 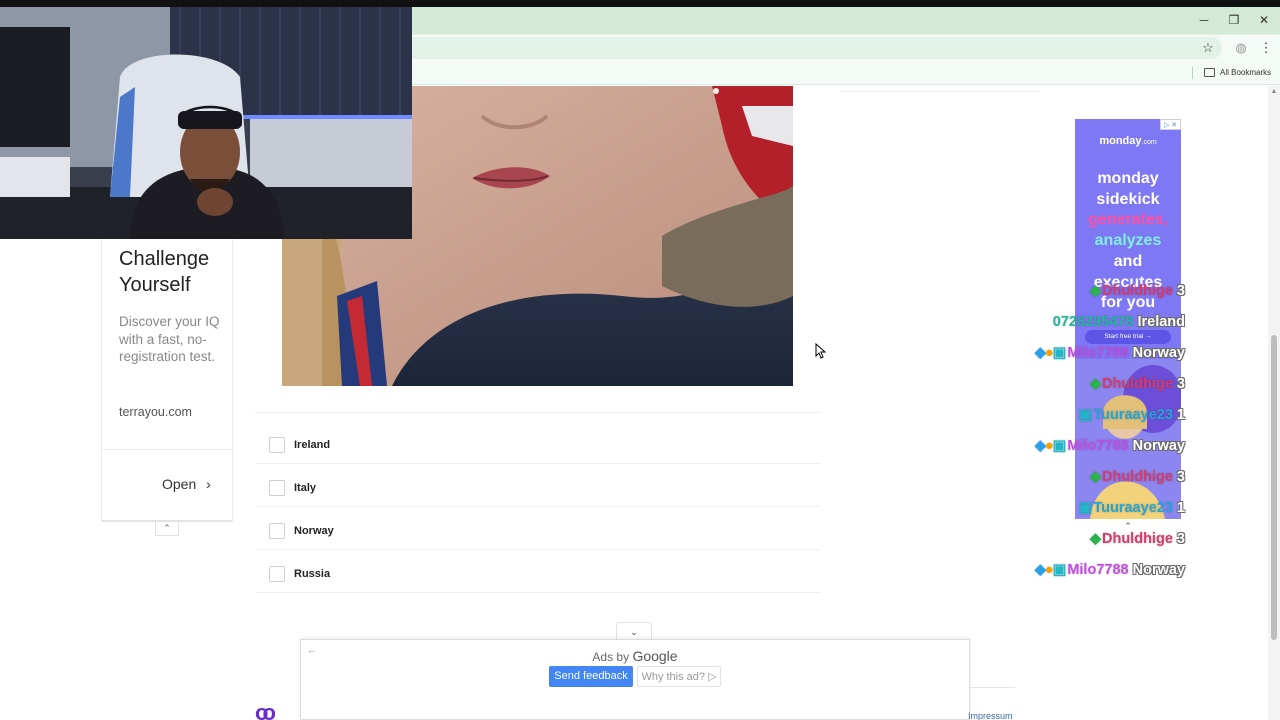 What do you see at coordinates (1192, 73) in the screenshot?
I see `bookmarks-separator` at bounding box center [1192, 73].